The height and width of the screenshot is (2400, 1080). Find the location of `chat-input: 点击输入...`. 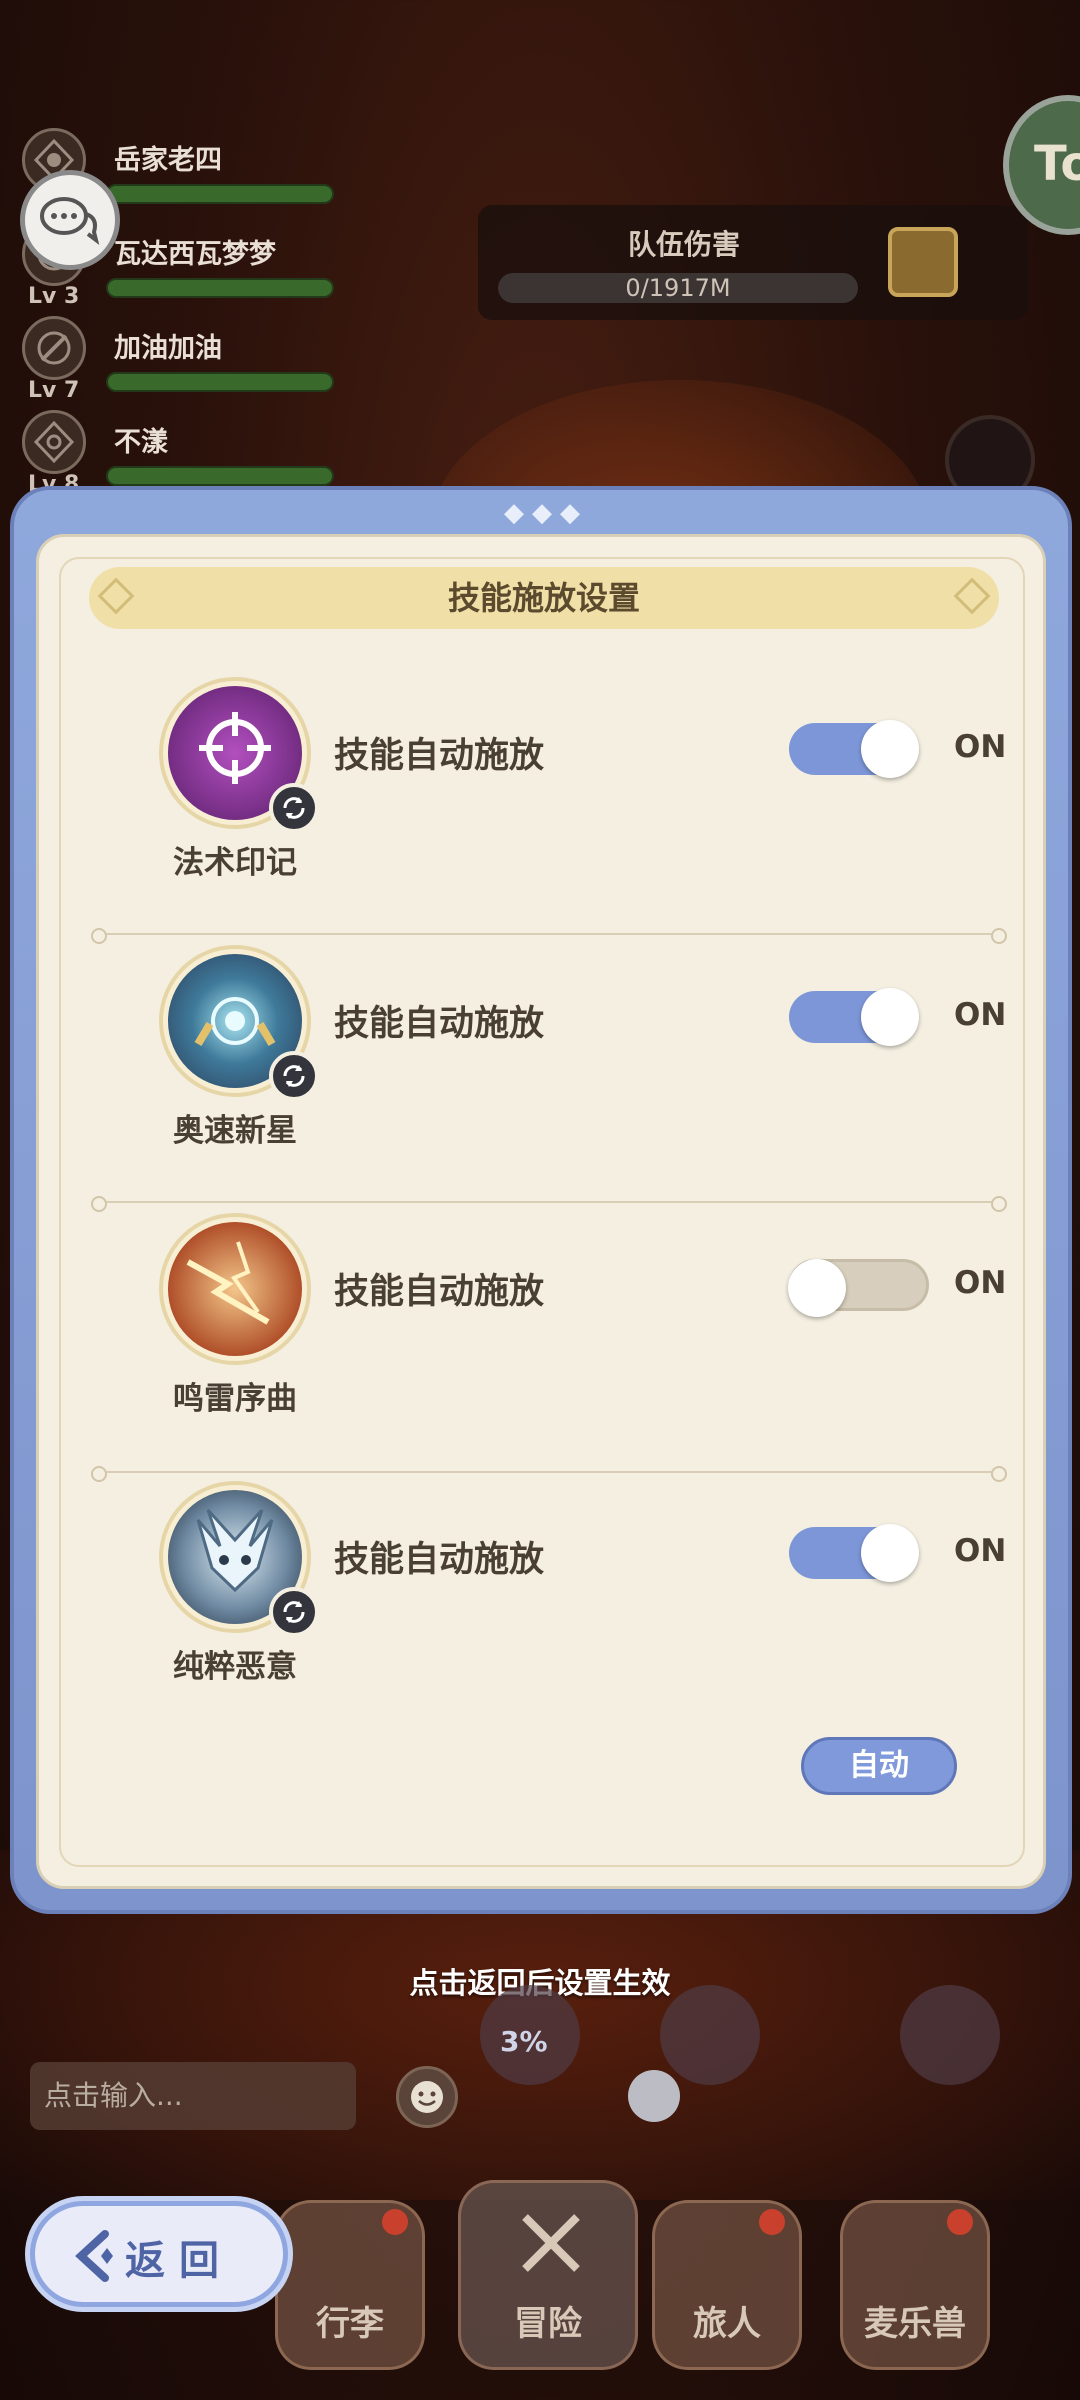

chat-input: 点击输入... is located at coordinates (193, 2096).